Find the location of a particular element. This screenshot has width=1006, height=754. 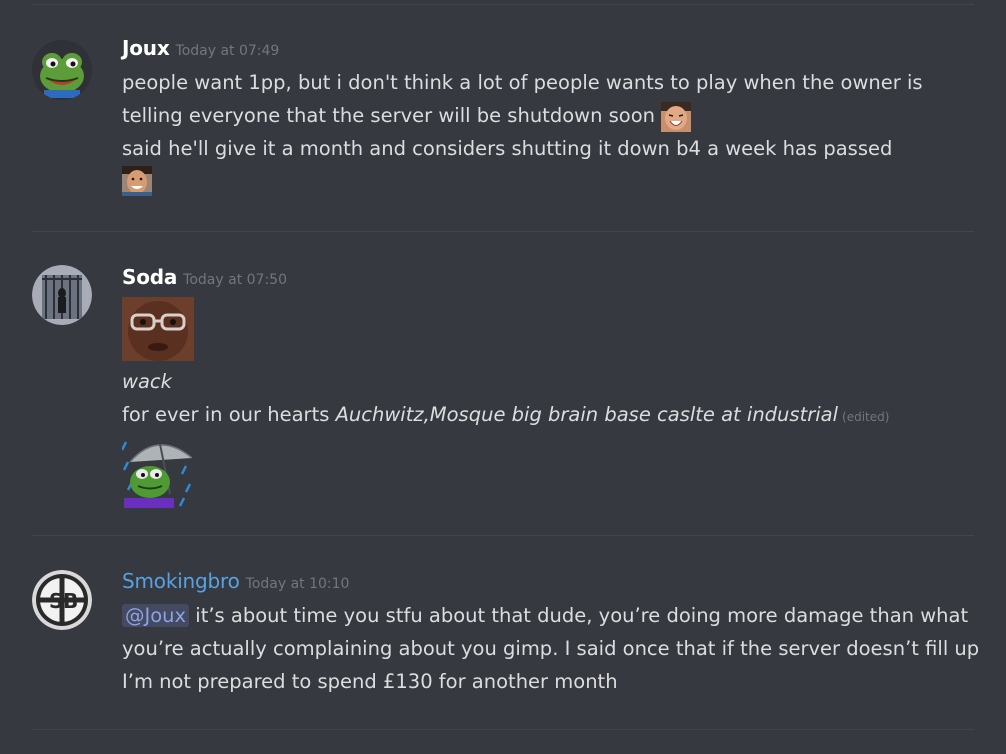

top-divider is located at coordinates (503, 4).